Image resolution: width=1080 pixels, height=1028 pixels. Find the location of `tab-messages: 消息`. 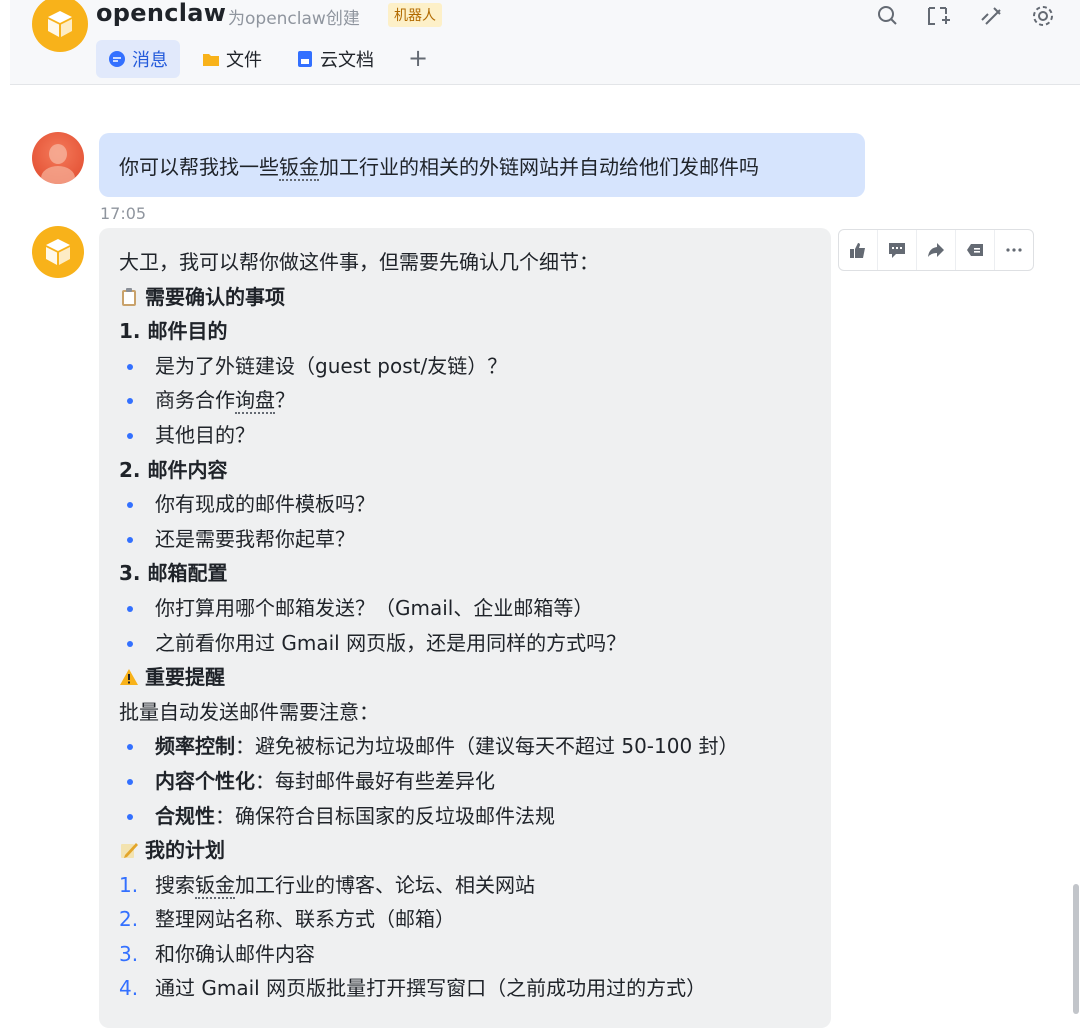

tab-messages: 消息 is located at coordinates (138, 59).